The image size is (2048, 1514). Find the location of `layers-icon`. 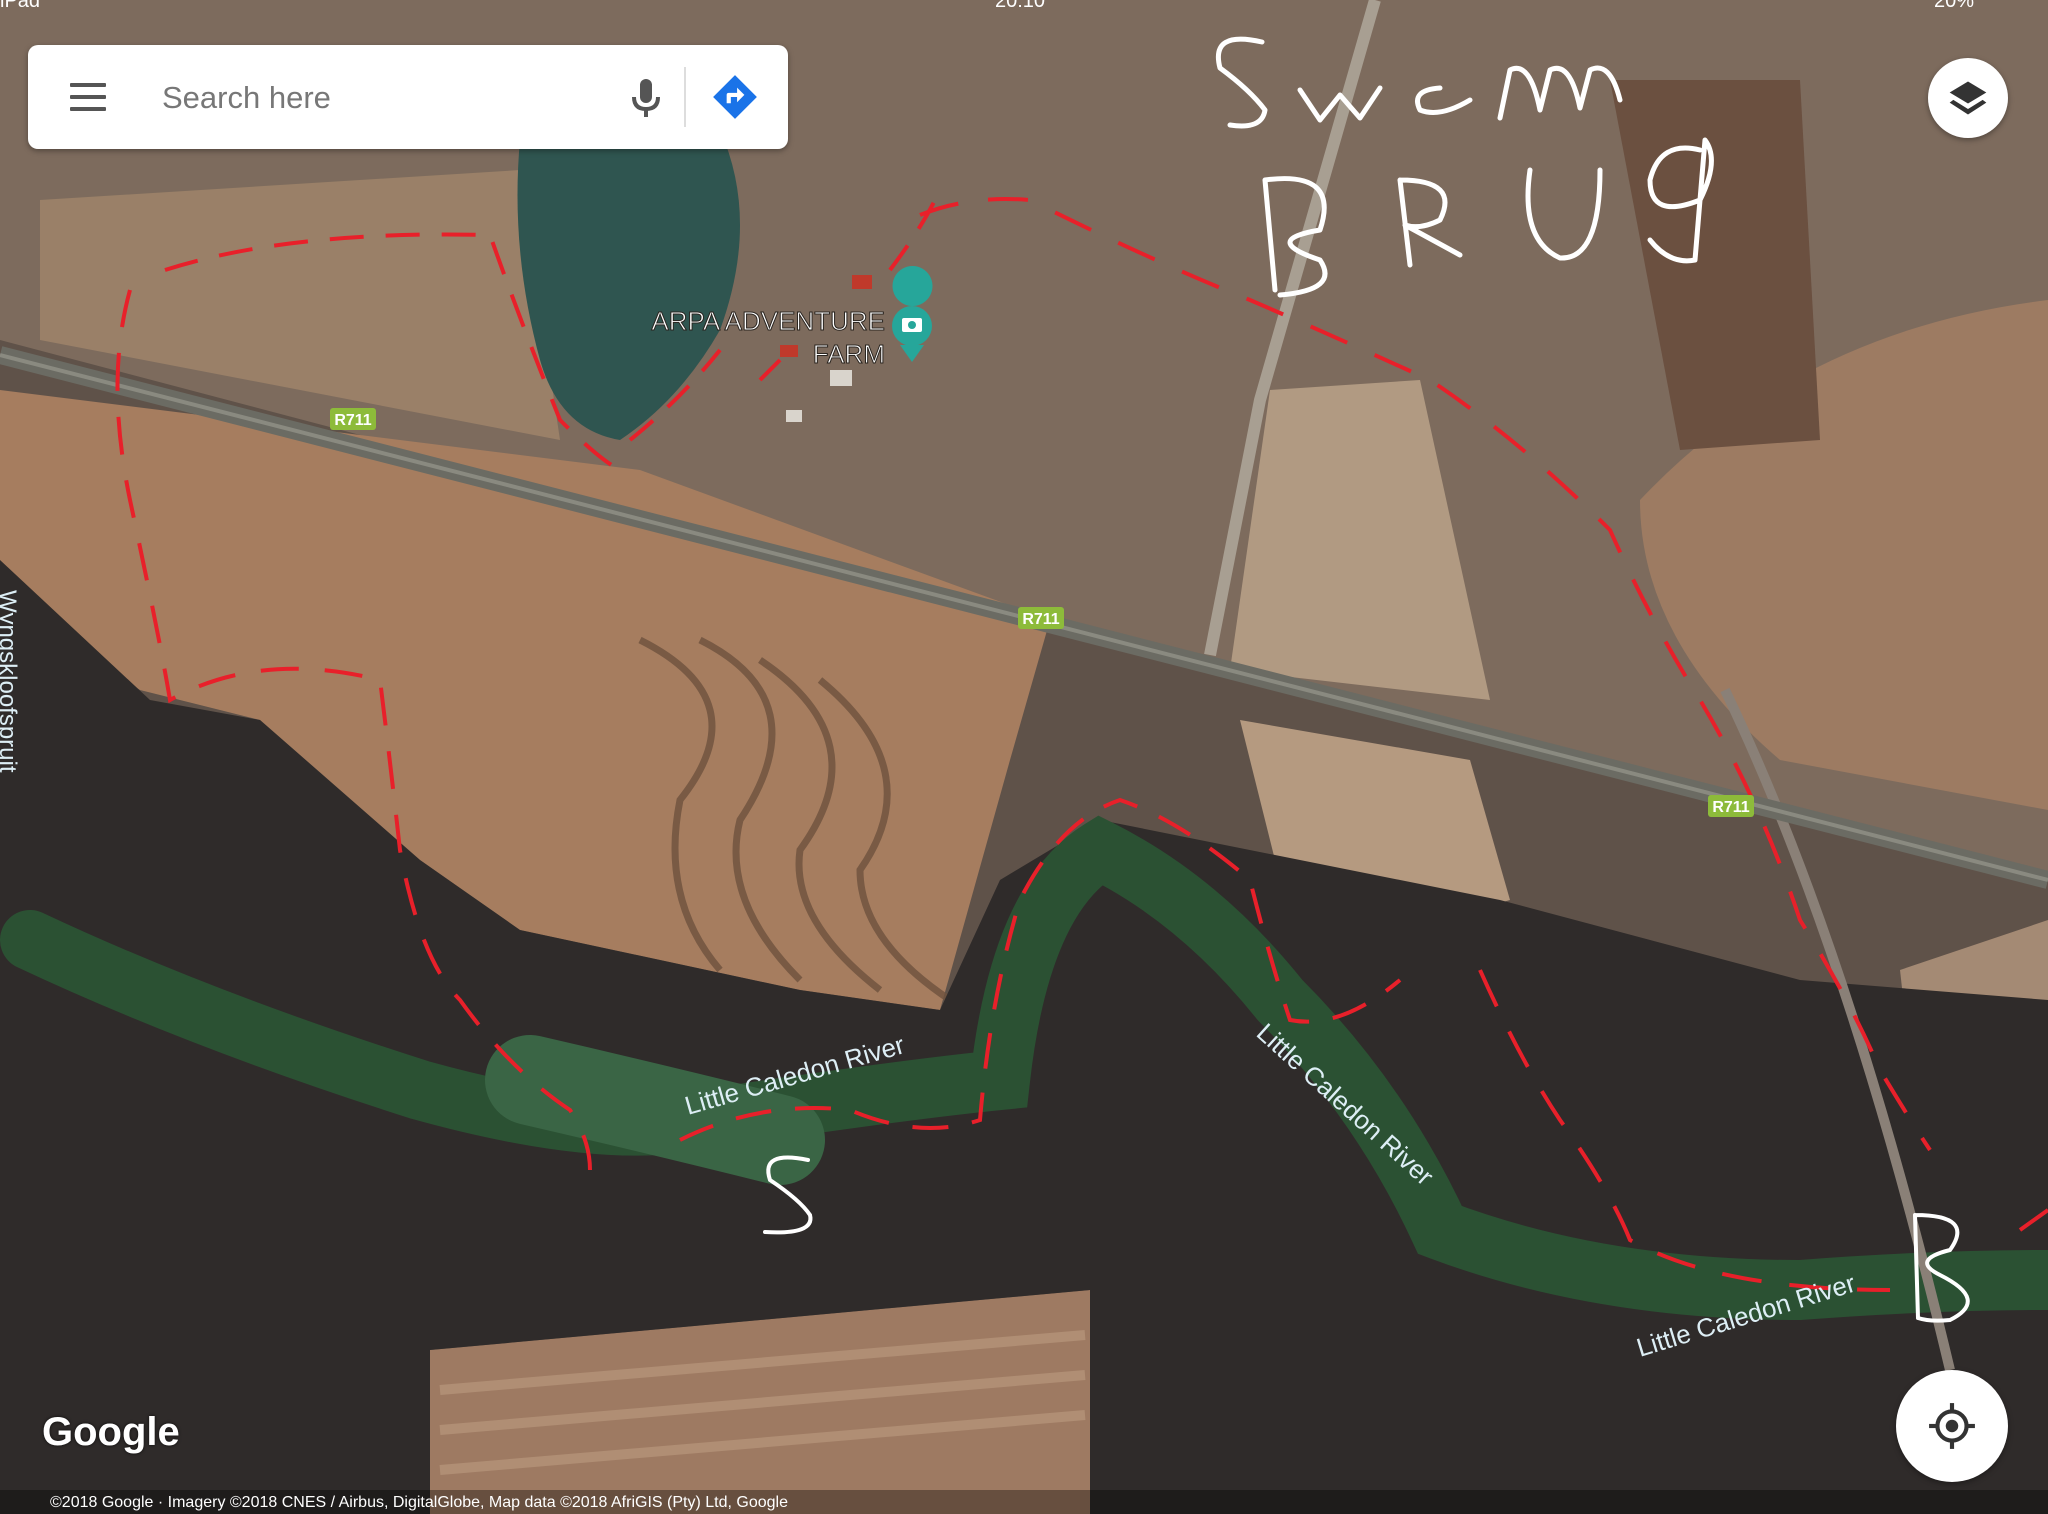

layers-icon is located at coordinates (1968, 98).